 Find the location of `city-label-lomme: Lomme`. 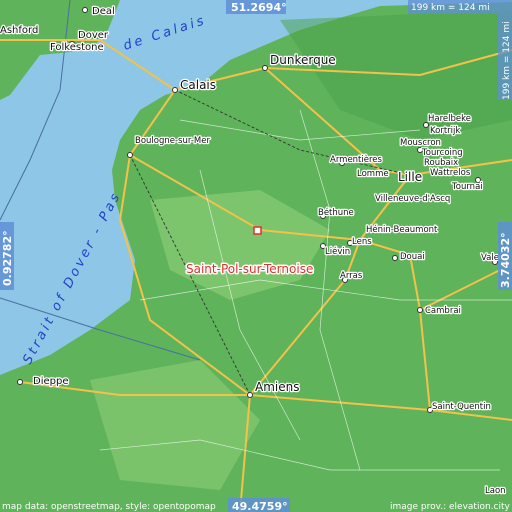

city-label-lomme: Lomme is located at coordinates (373, 174).